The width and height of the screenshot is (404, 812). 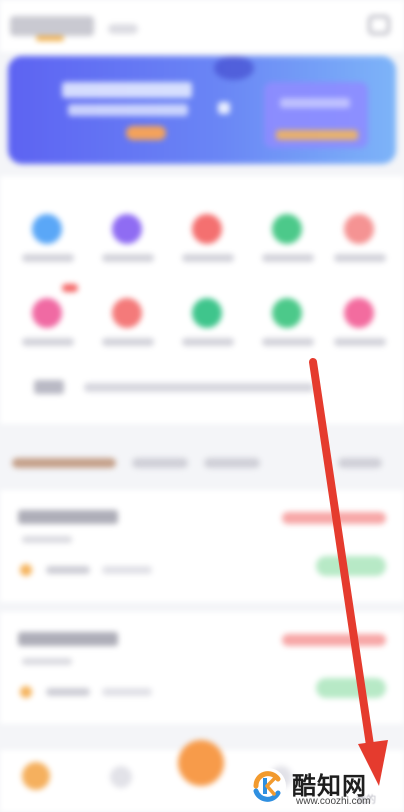 What do you see at coordinates (202, 26) in the screenshot?
I see `top-header` at bounding box center [202, 26].